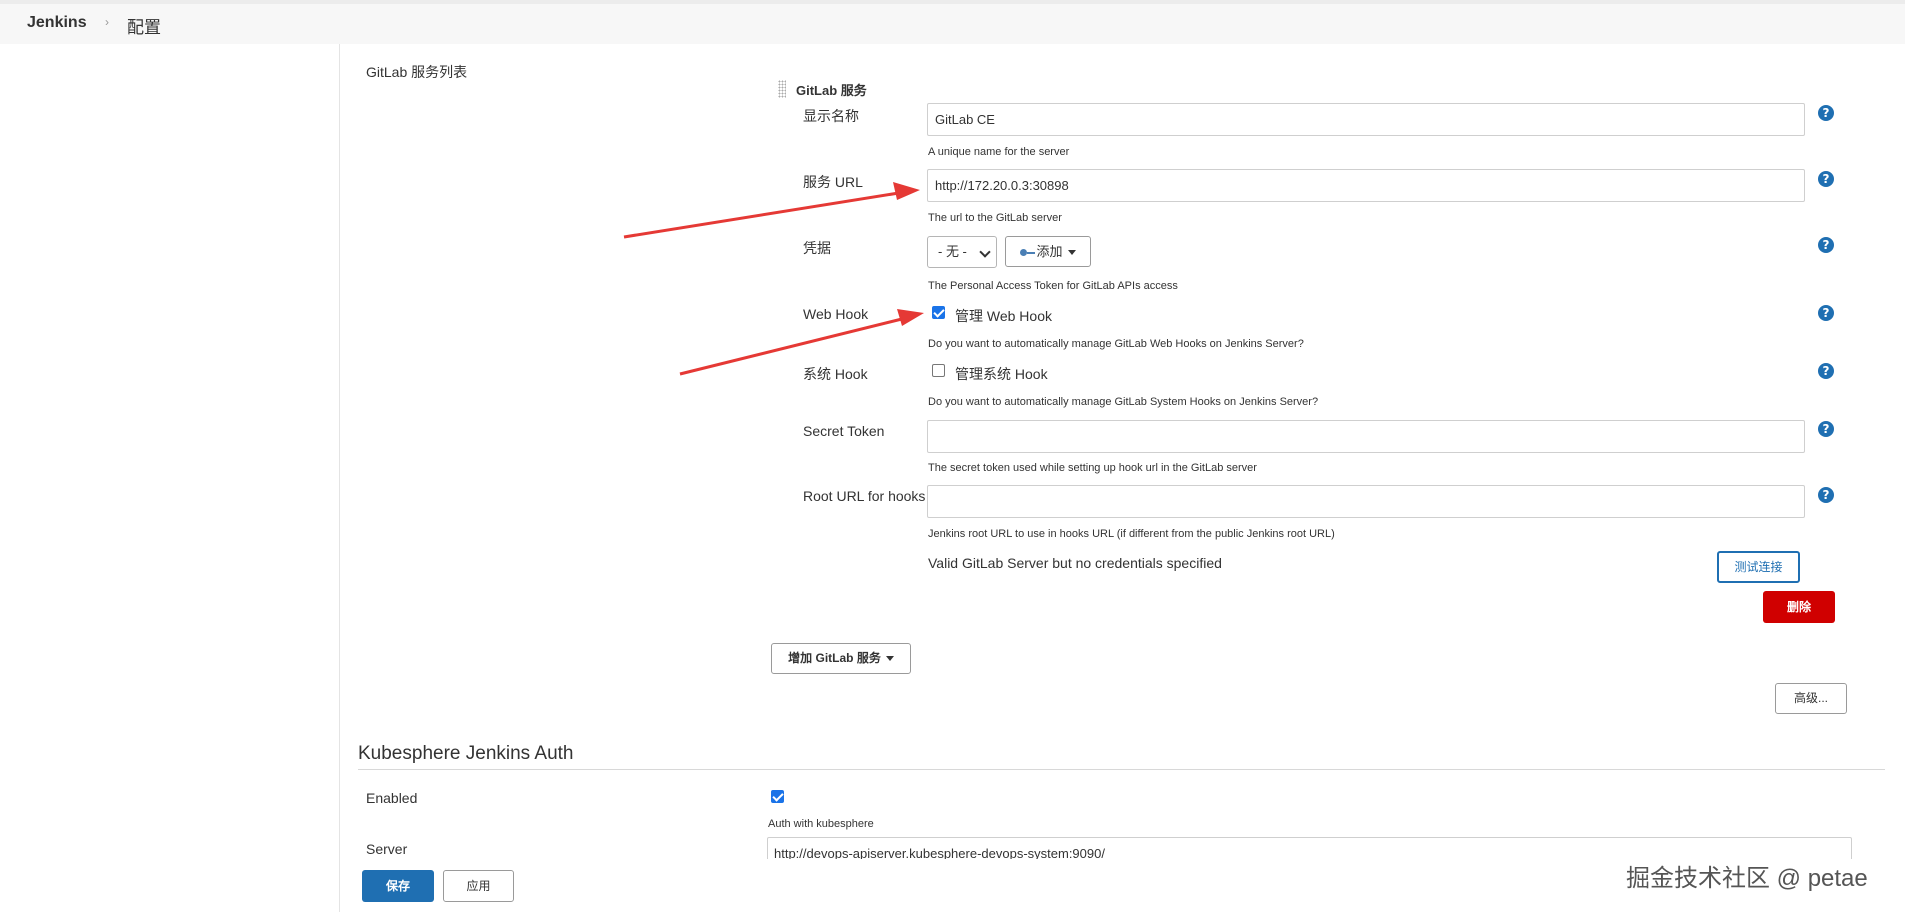 This screenshot has height=912, width=1905. I want to click on annotation-arrows, so click(773, 279).